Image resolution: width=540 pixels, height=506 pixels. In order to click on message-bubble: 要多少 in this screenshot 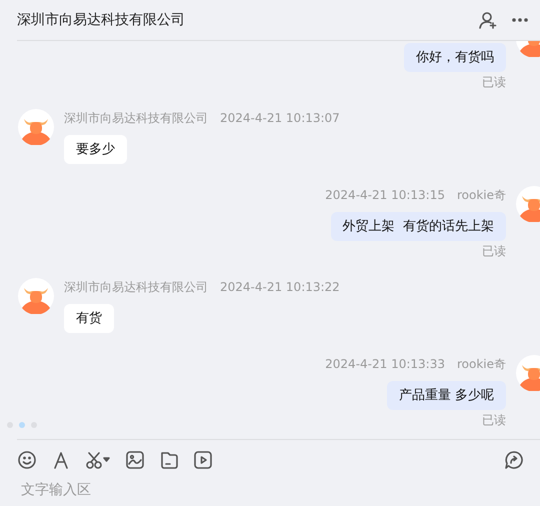, I will do `click(95, 149)`.